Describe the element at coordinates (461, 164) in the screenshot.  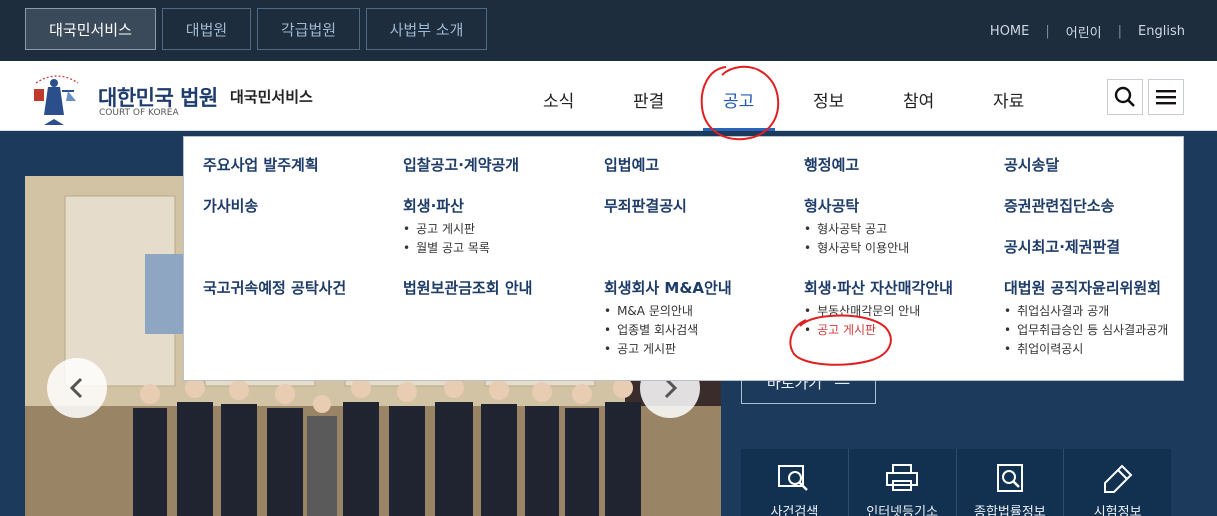
I see `menu-bid-notices: 입찰공고·계약공개` at that location.